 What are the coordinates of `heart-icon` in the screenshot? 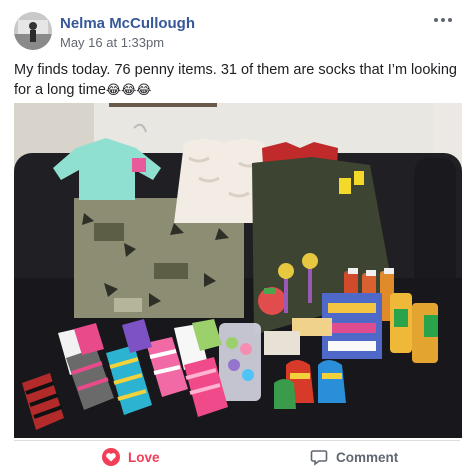 It's located at (111, 457).